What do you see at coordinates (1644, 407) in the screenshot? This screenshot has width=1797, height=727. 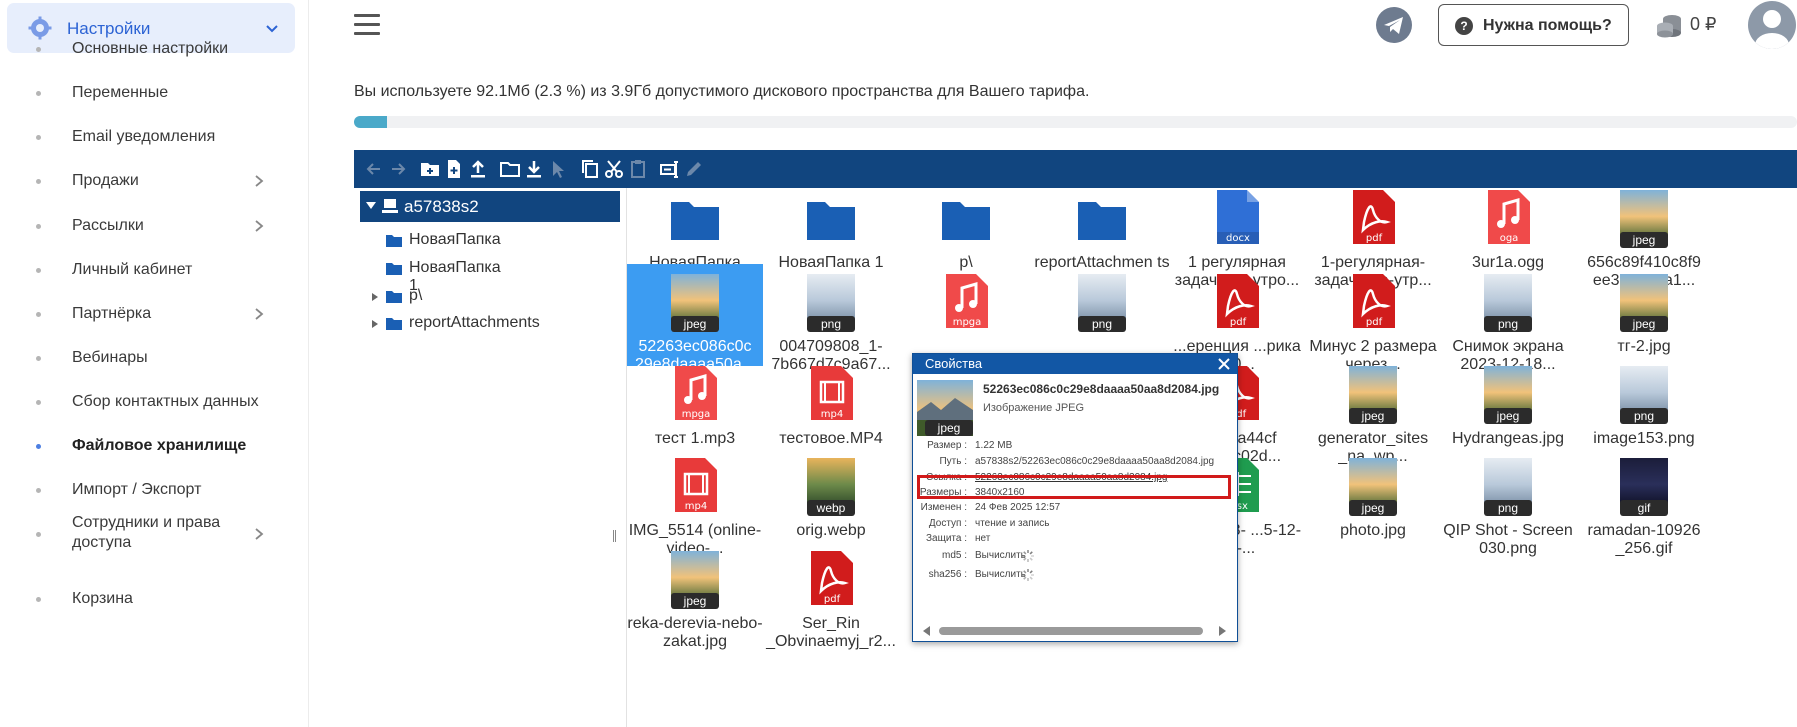 I see `file-item: png image153.png` at bounding box center [1644, 407].